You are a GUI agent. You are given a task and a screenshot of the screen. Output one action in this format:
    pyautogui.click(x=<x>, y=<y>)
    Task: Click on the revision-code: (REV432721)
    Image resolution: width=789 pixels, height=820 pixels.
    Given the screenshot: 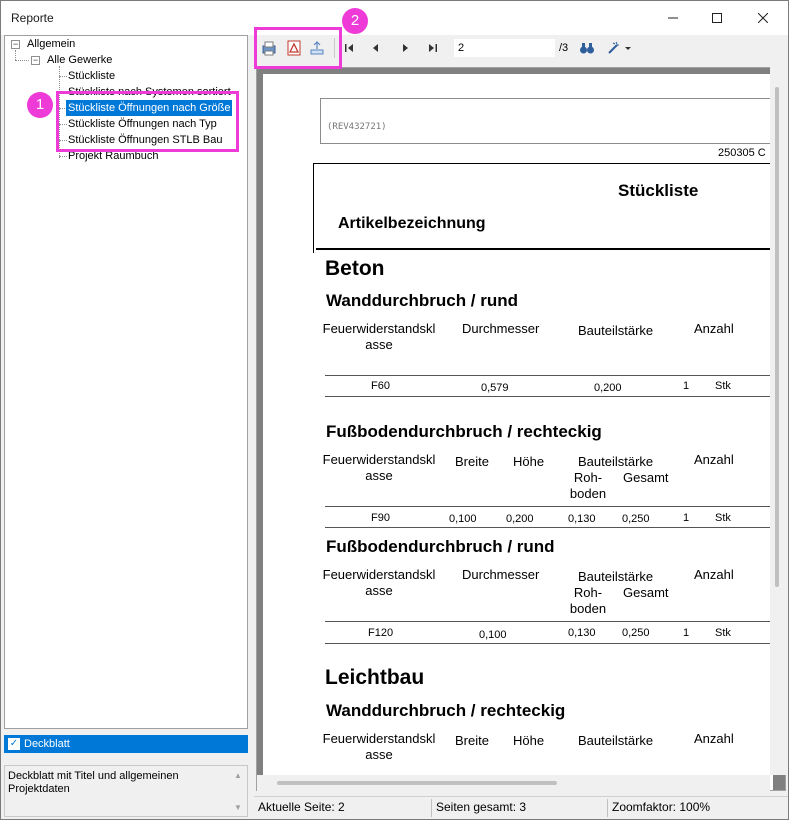 What is the action you would take?
    pyautogui.click(x=357, y=127)
    